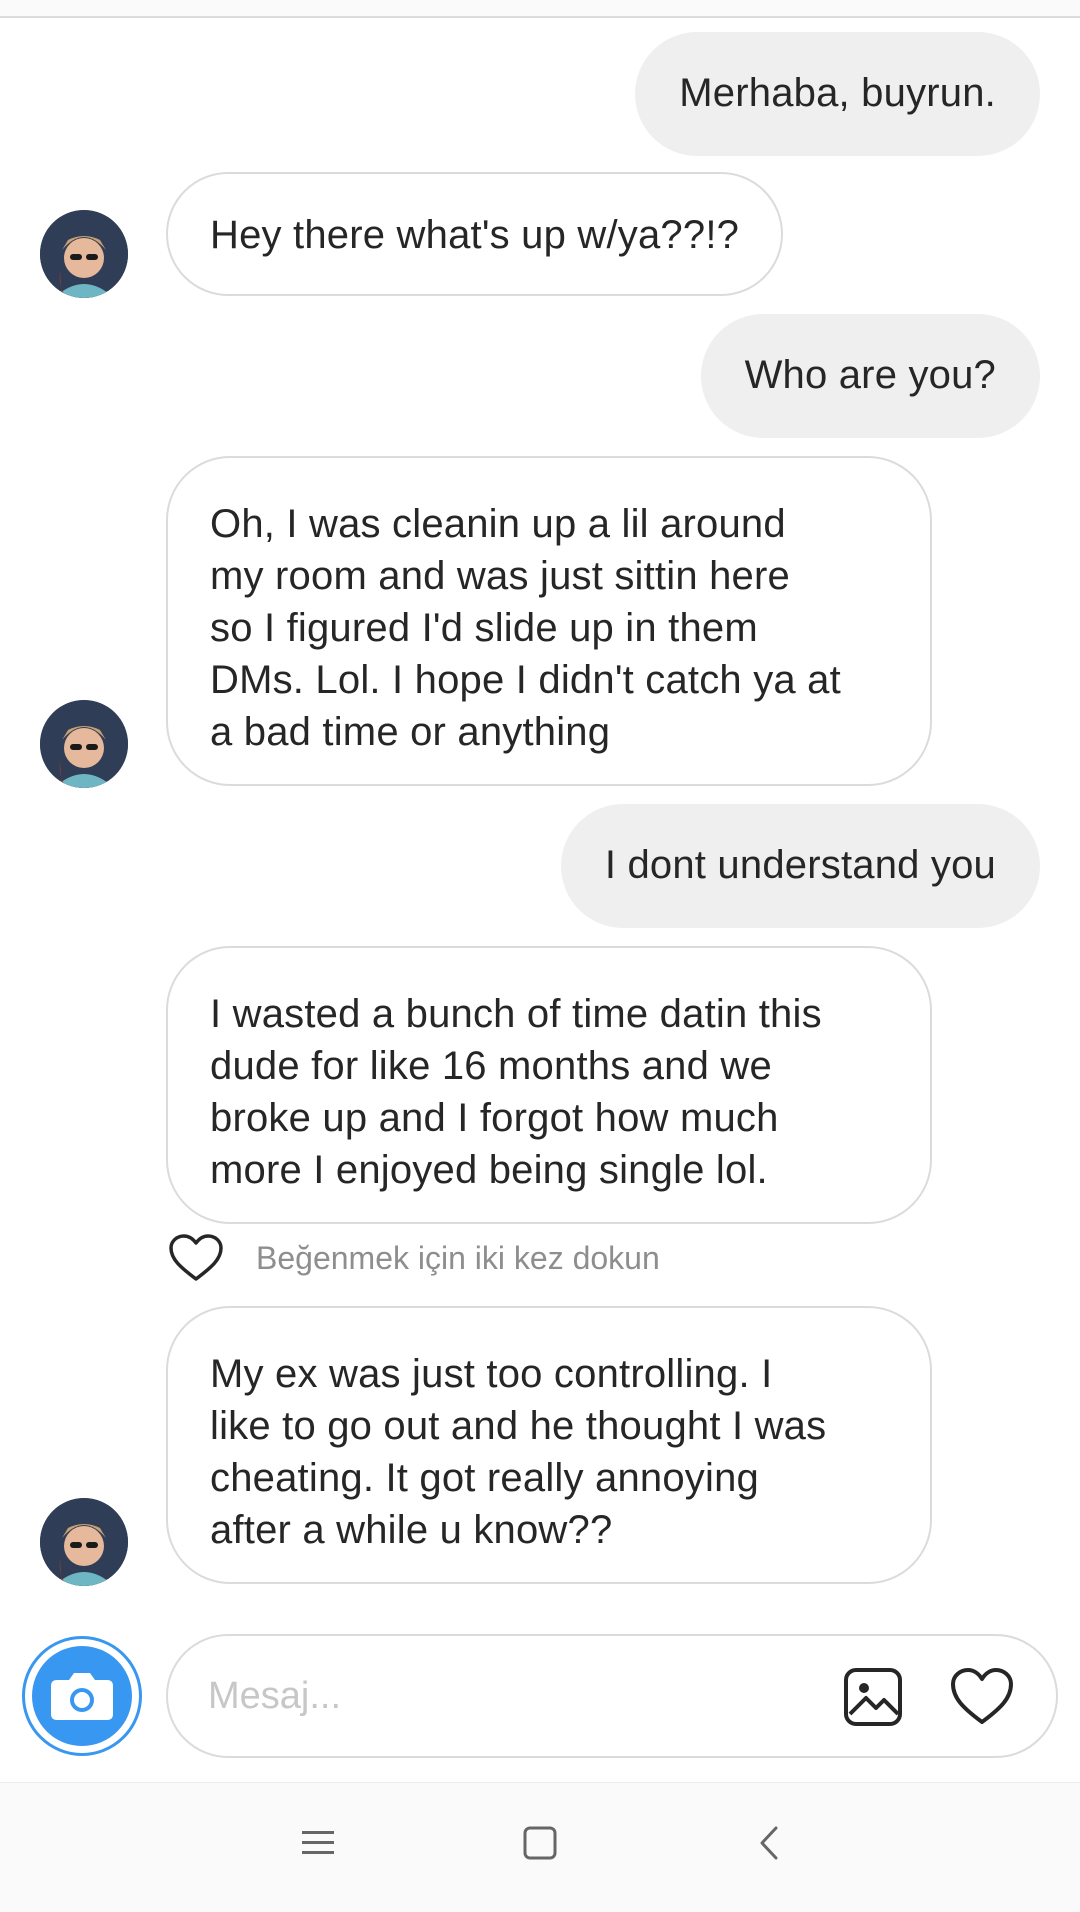  I want to click on system-nav-bar, so click(540, 1847).